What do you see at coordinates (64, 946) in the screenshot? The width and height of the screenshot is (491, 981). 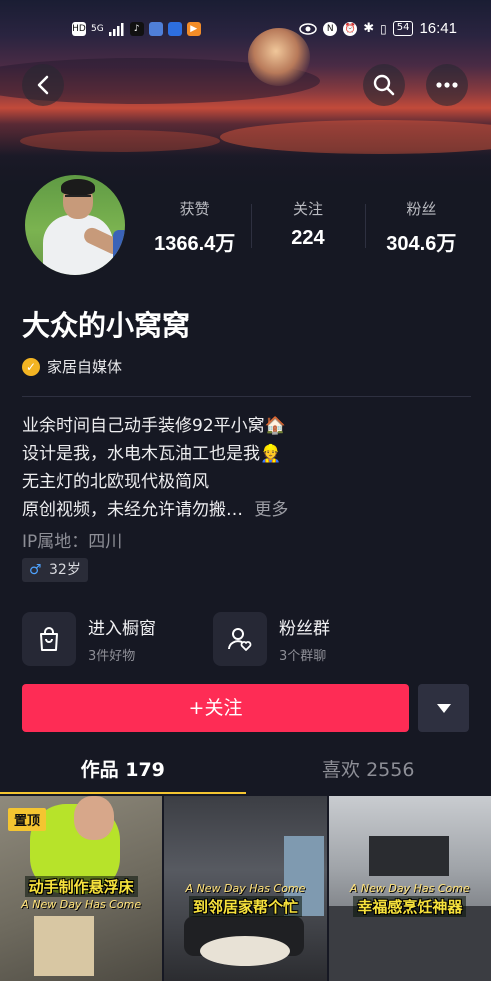 I see `thumbnail-wood-beam` at bounding box center [64, 946].